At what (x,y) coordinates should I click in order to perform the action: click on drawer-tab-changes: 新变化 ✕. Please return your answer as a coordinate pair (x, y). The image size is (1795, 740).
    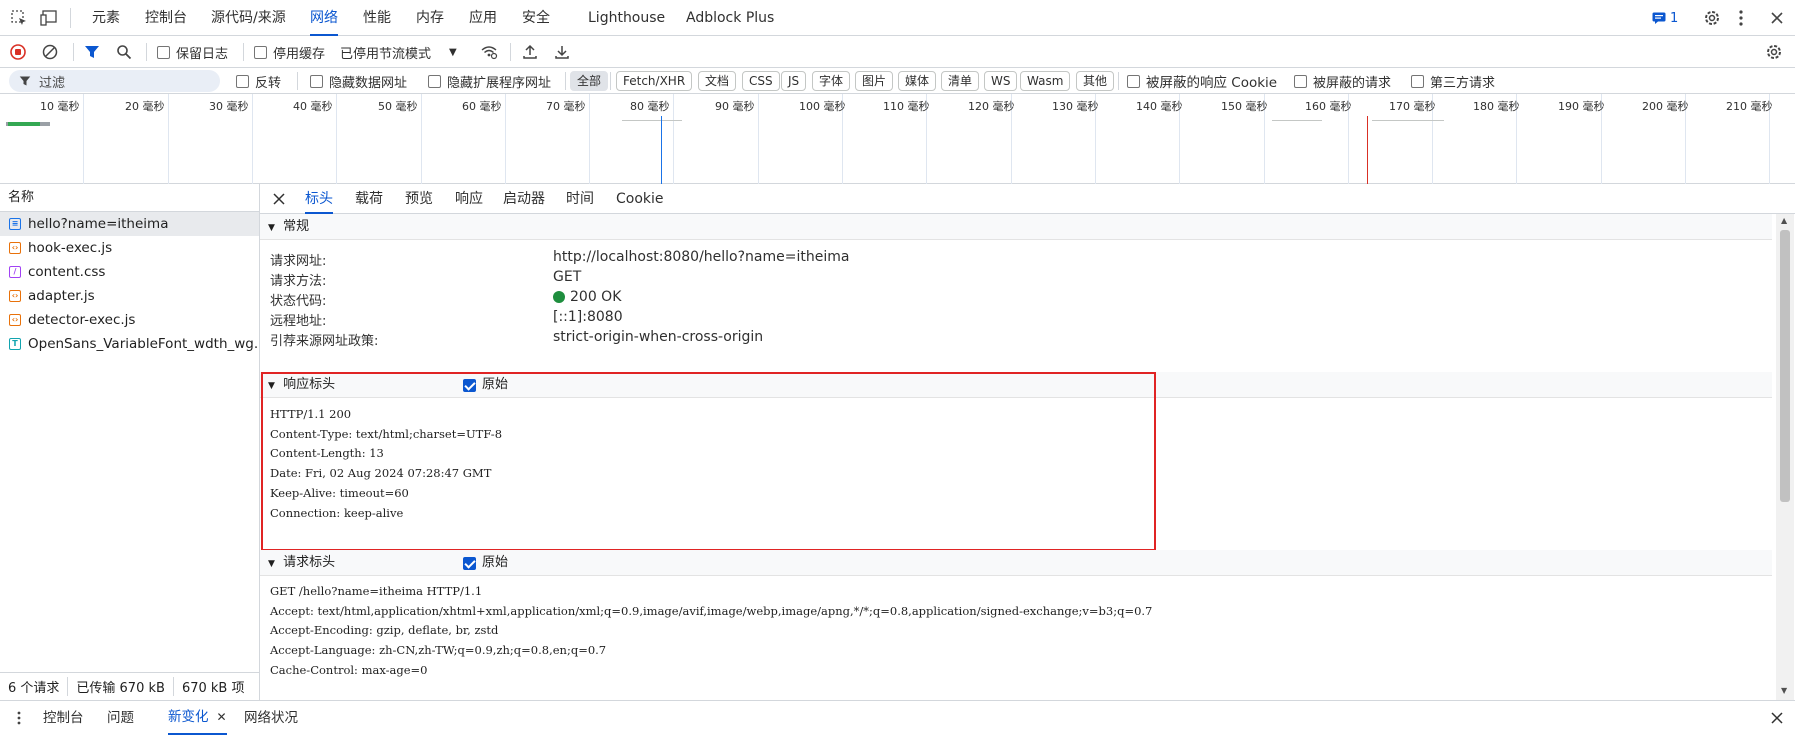
    Looking at the image, I should click on (197, 718).